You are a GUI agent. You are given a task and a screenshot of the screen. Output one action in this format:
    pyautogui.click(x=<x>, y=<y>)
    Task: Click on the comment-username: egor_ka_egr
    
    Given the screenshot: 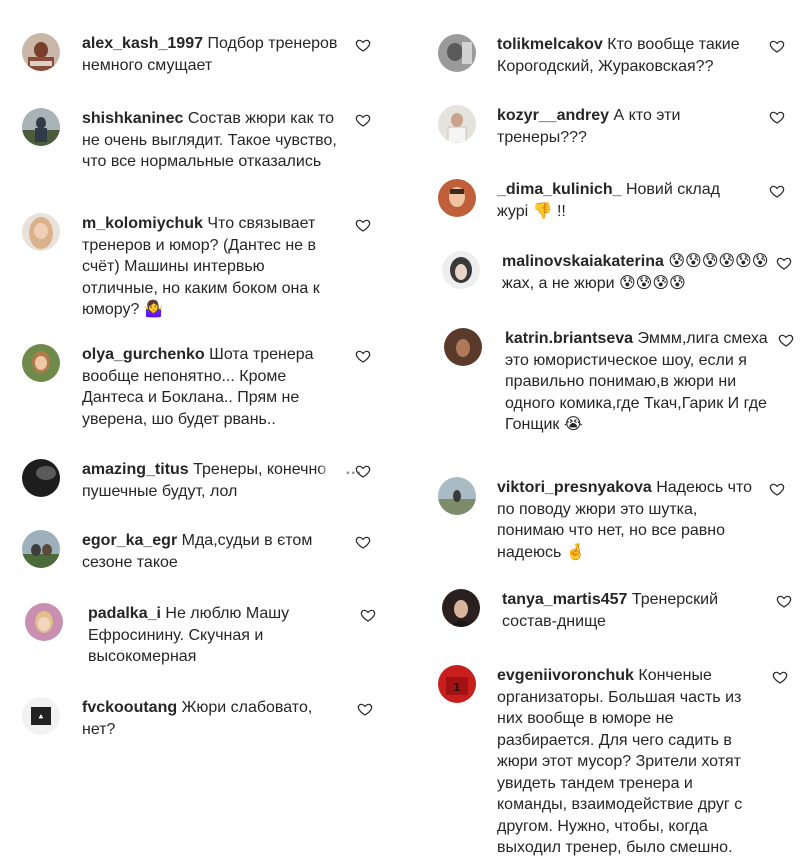 What is the action you would take?
    pyautogui.click(x=129, y=540)
    